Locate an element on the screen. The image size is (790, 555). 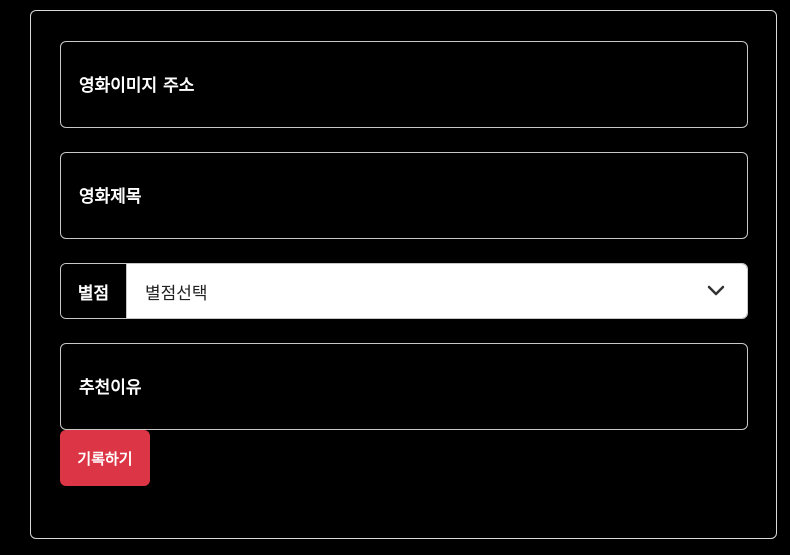
submit-button: 기록하기 is located at coordinates (105, 458).